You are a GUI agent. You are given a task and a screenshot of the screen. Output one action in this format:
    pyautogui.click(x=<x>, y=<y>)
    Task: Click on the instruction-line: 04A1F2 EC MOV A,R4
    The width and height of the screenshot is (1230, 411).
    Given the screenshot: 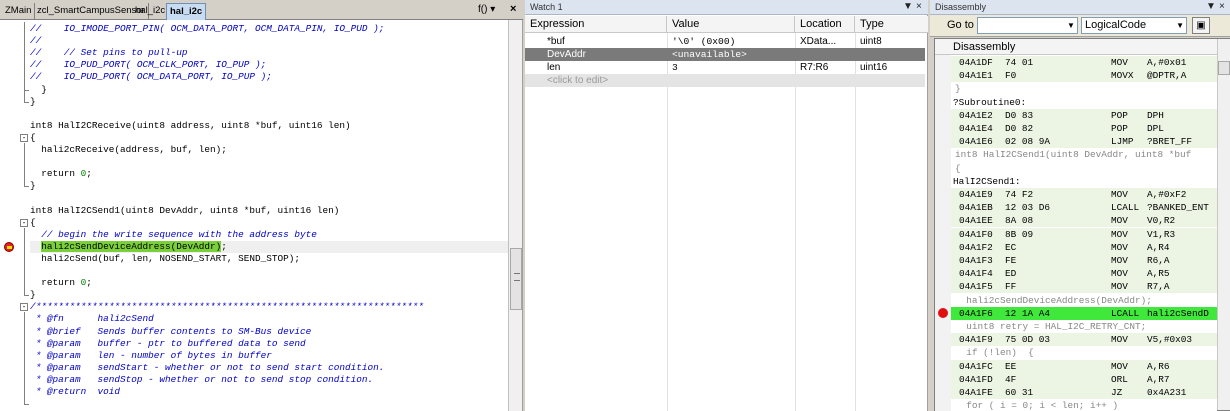 What is the action you would take?
    pyautogui.click(x=1084, y=247)
    